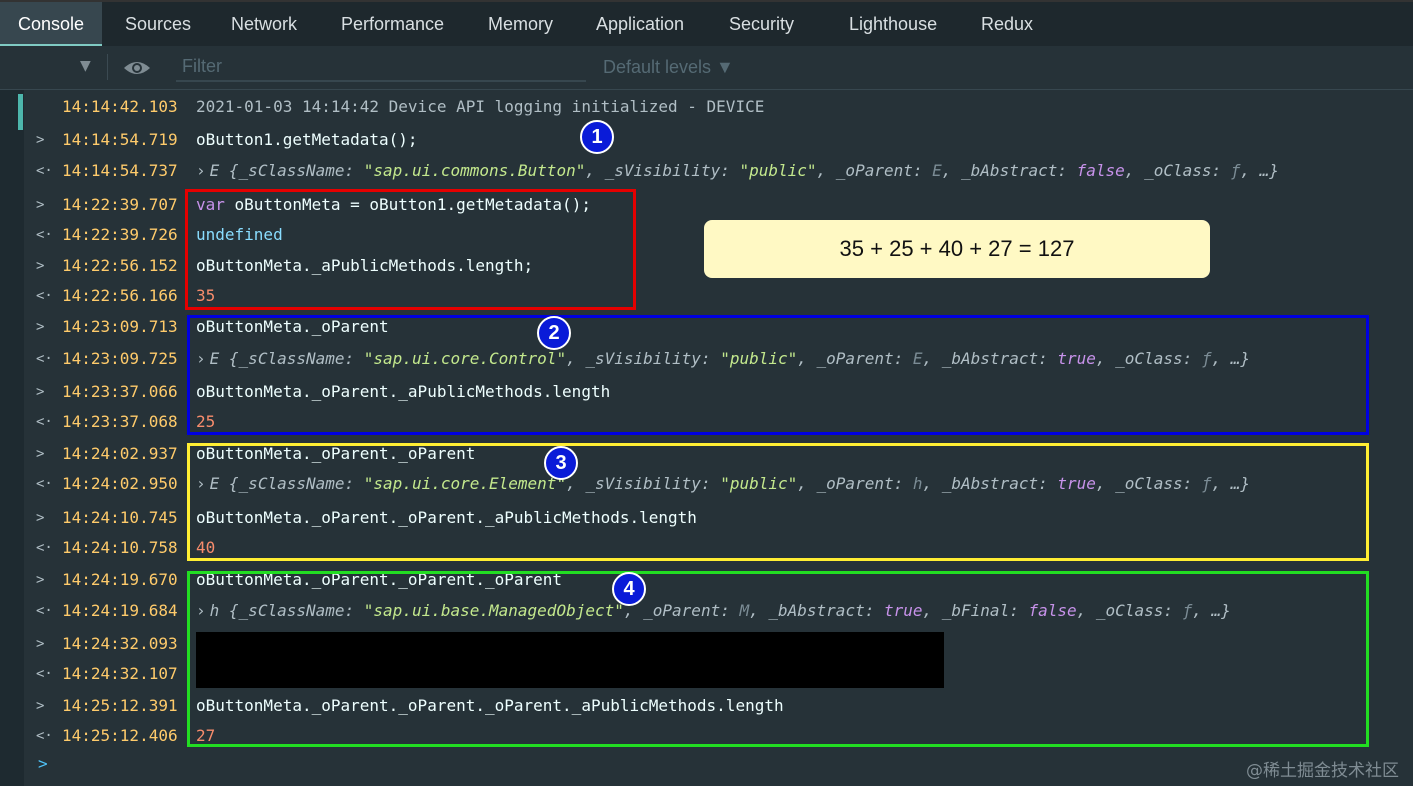 The width and height of the screenshot is (1413, 786). I want to click on timestamp: 14:25:12.391, so click(120, 705).